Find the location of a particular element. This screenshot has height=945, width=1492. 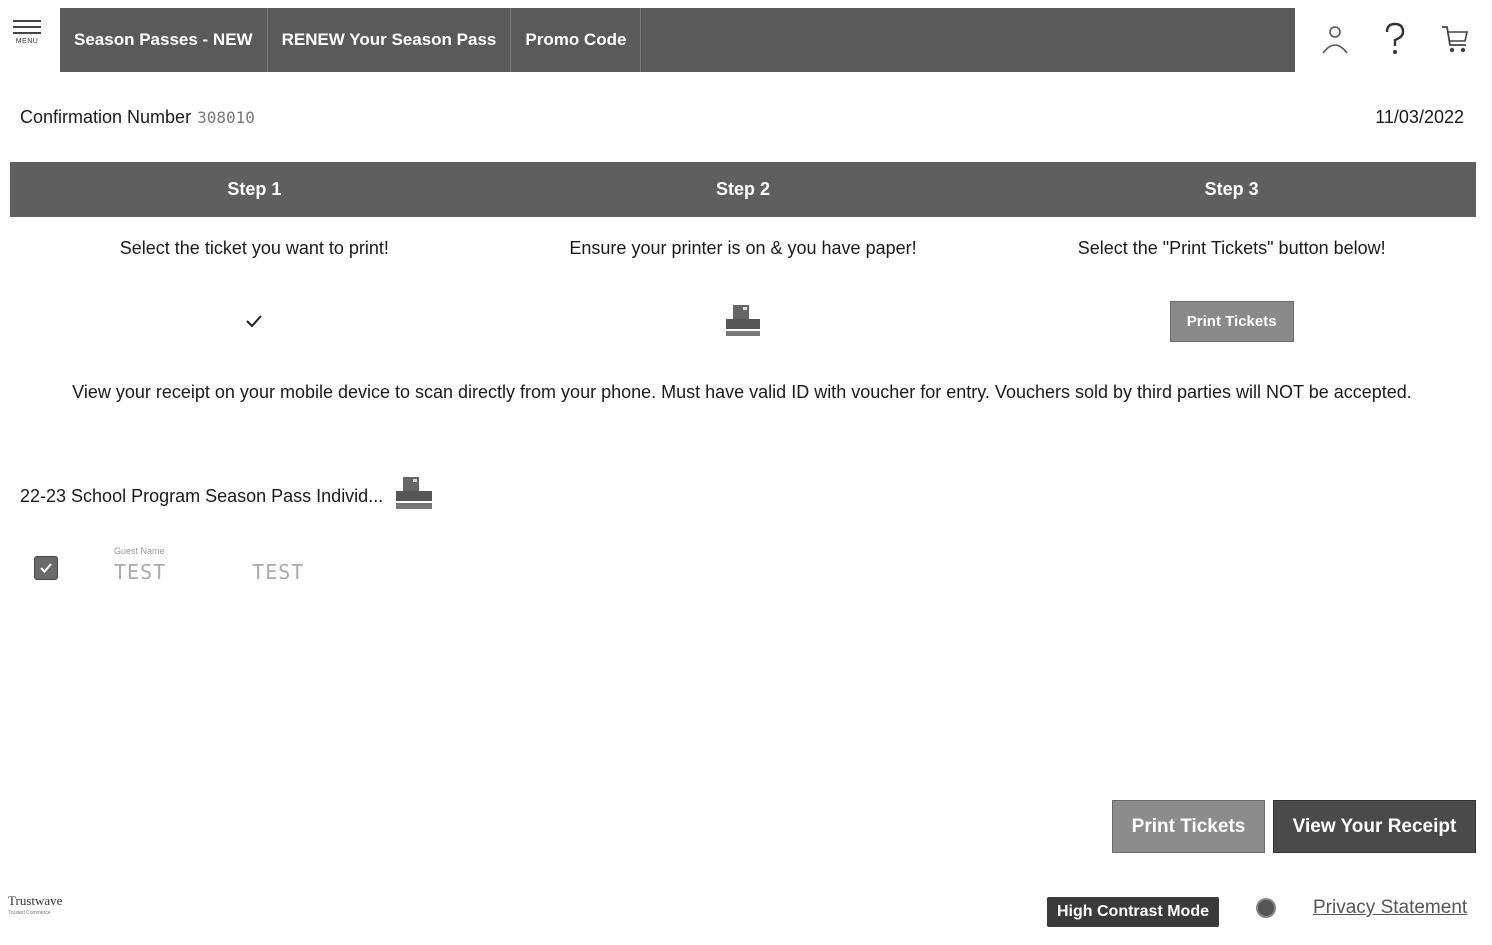

steps-header: Step 1 Step 2 Step 3 is located at coordinates (743, 189).